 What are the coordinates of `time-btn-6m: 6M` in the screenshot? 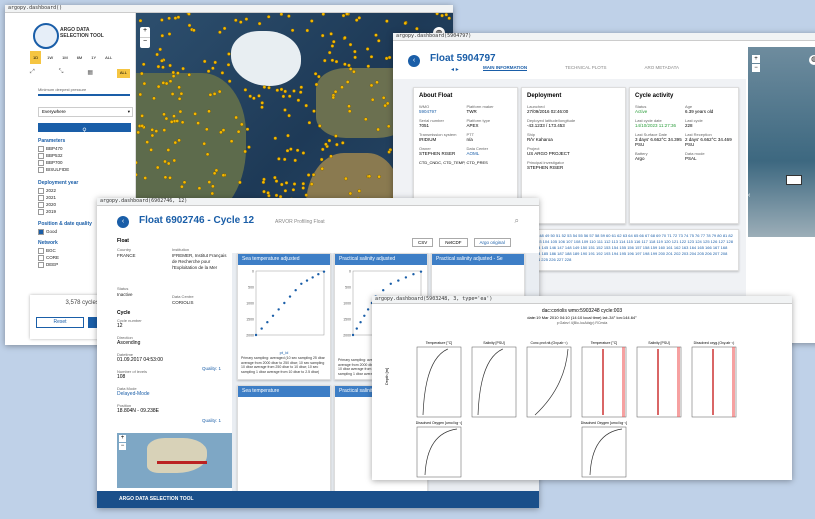 It's located at (80, 57).